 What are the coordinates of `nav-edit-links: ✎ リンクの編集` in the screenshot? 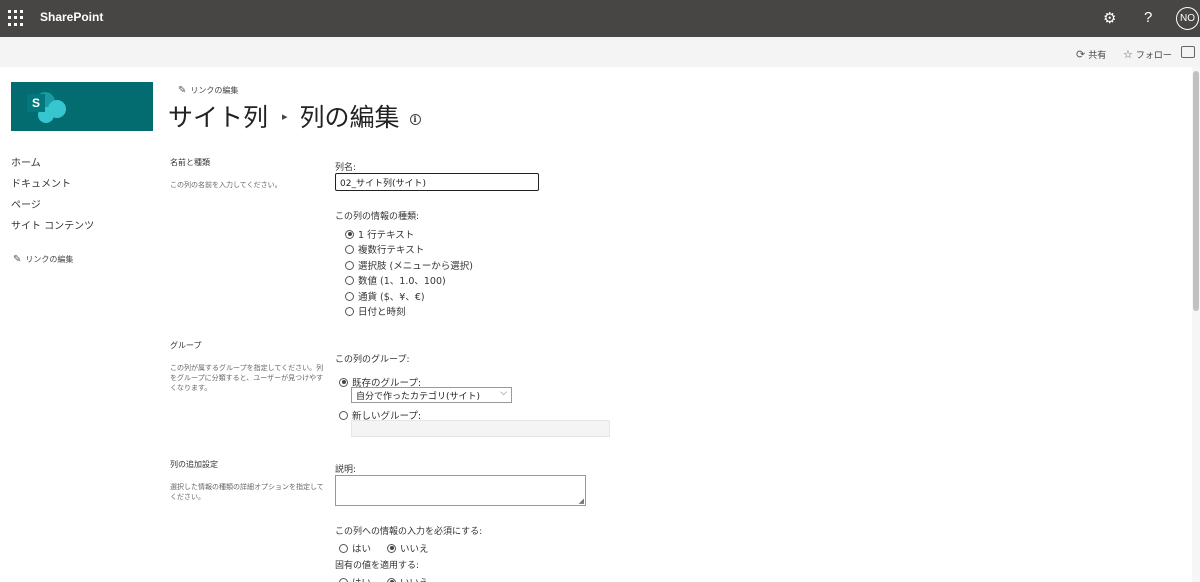 It's located at (43, 259).